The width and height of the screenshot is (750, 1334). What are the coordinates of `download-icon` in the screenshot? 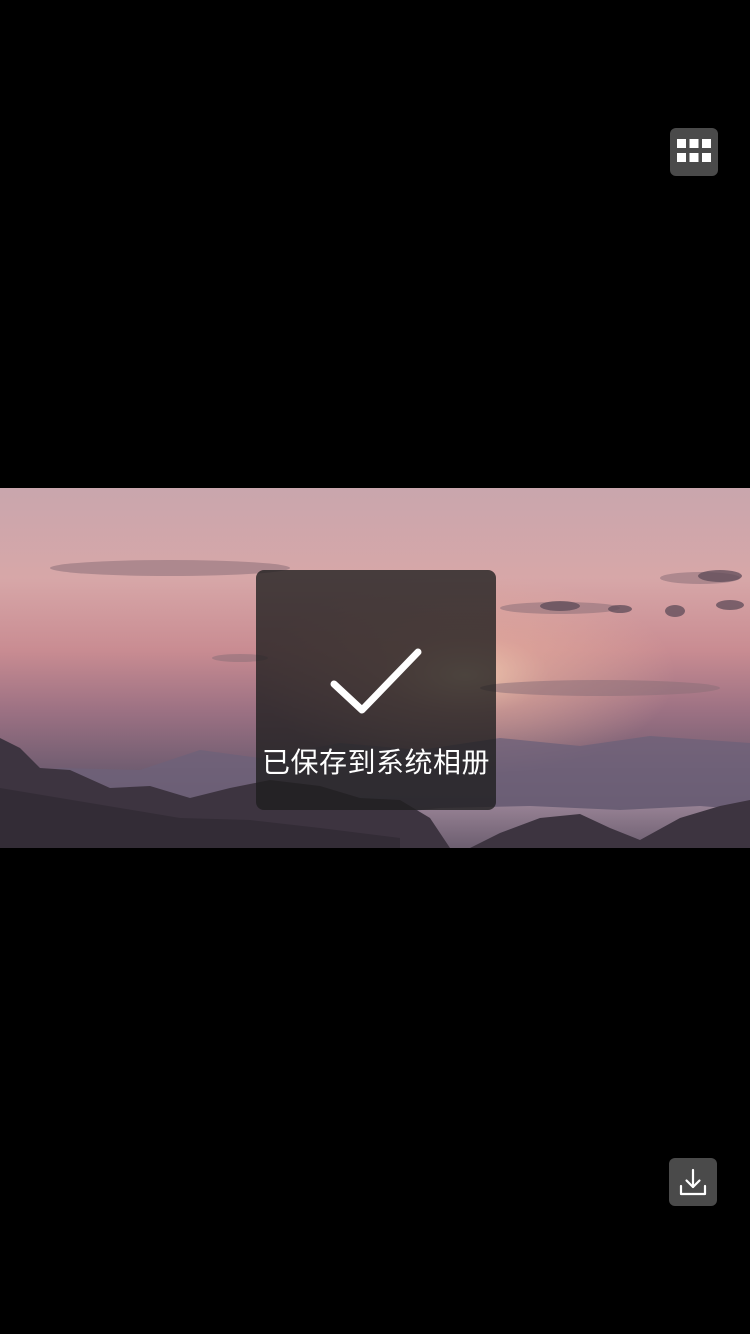 It's located at (693, 1182).